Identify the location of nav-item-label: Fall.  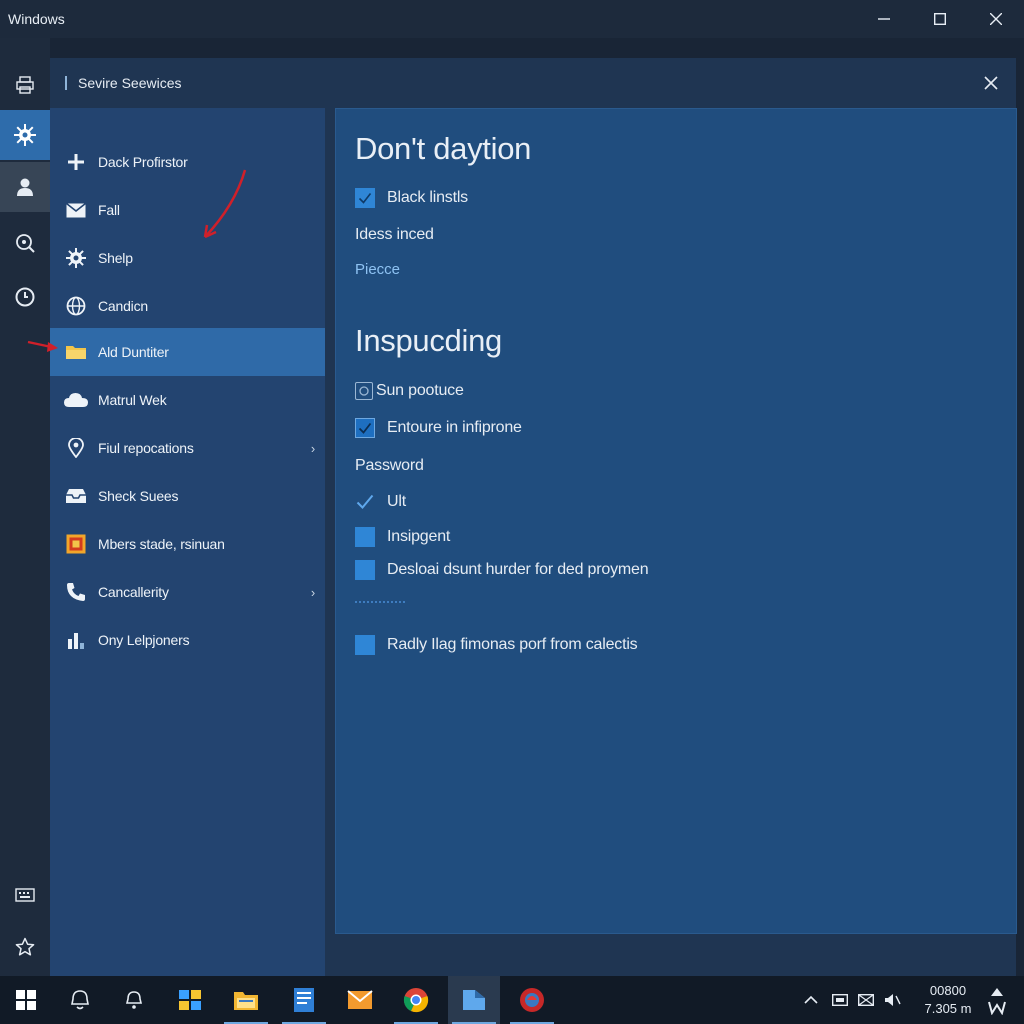
(109, 210).